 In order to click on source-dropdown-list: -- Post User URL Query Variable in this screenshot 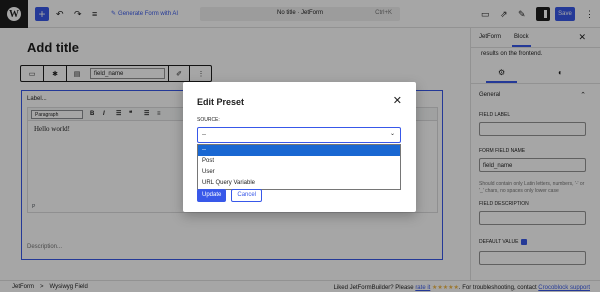, I will do `click(299, 167)`.